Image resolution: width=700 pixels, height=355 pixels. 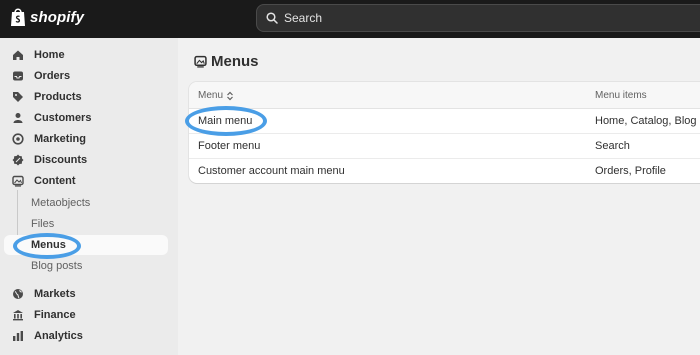 What do you see at coordinates (18, 336) in the screenshot?
I see `bar-chart-icon` at bounding box center [18, 336].